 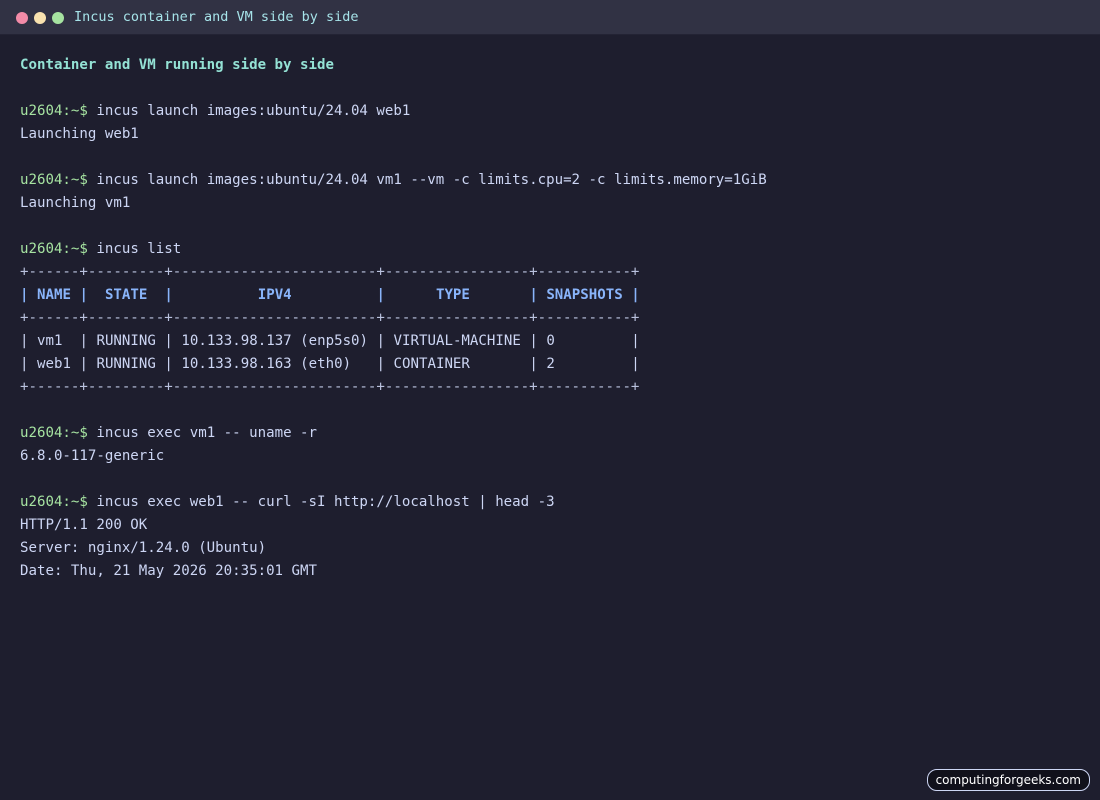 I want to click on output-text: HTTP/1.1 200 OK, so click(x=84, y=525).